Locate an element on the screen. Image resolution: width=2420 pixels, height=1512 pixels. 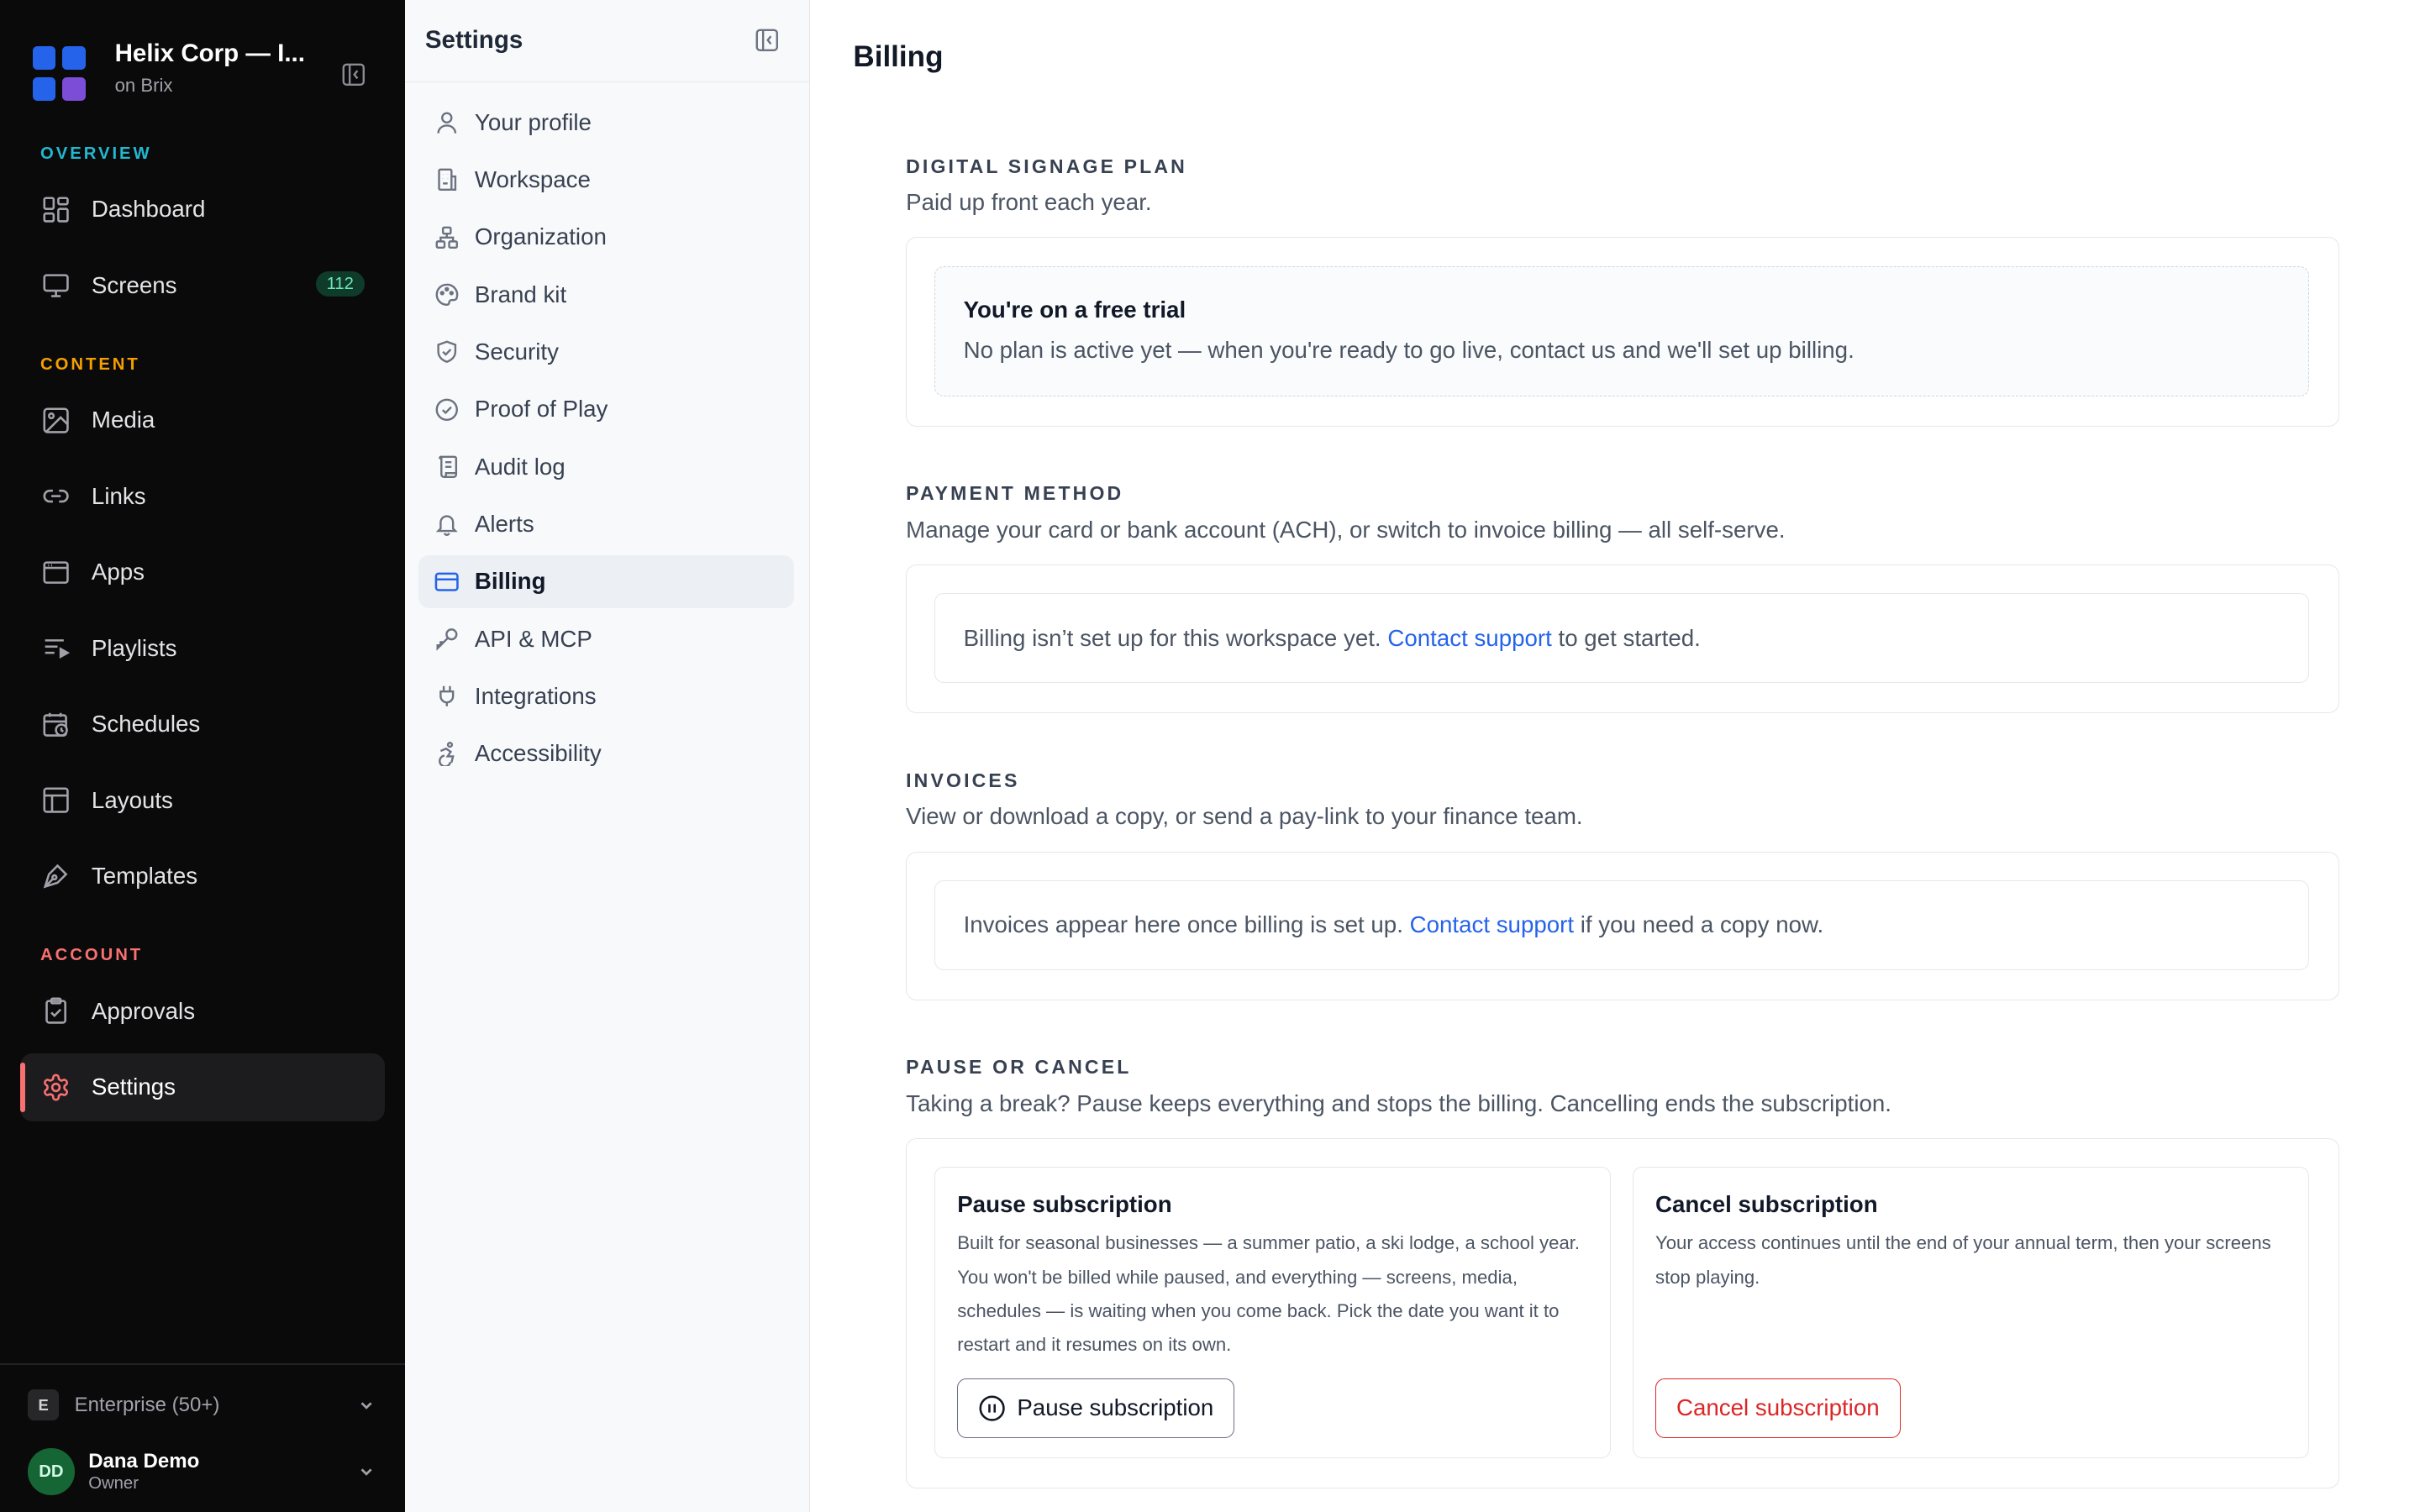
sidebar-item-dashboard: Dashboard is located at coordinates (202, 210).